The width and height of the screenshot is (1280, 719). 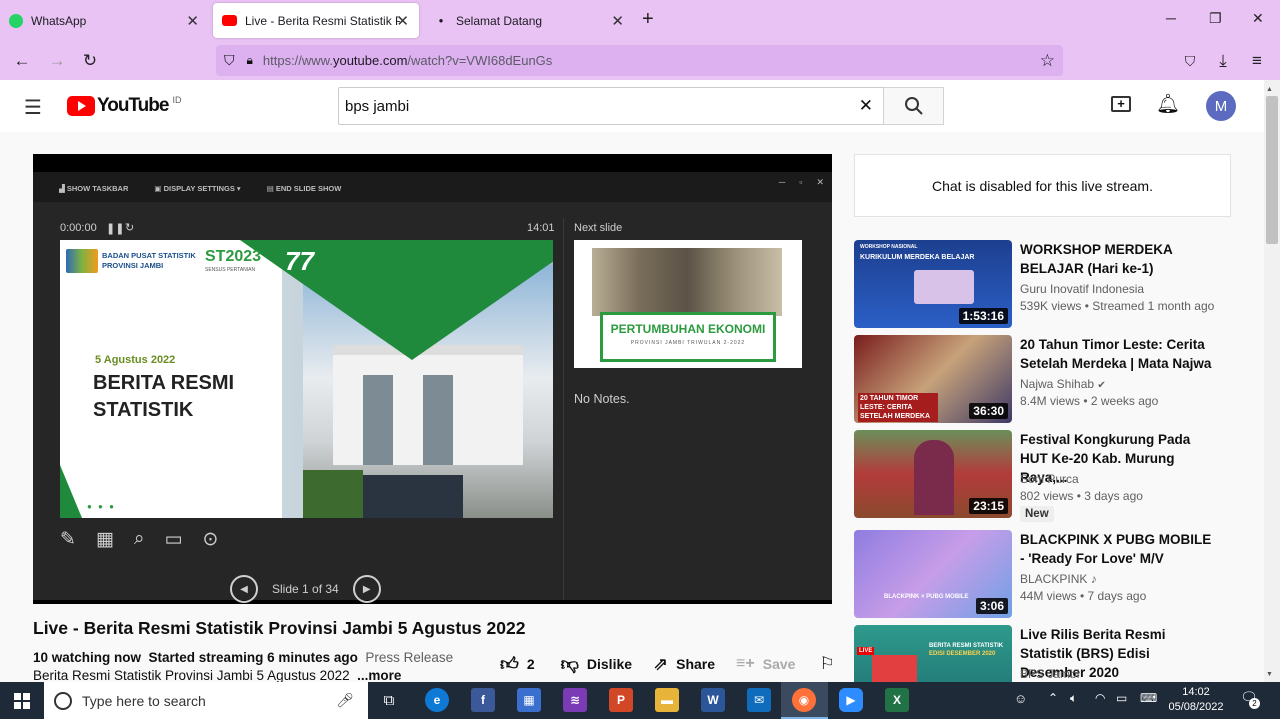 I want to click on bookmark-star-icon: ☆, so click(x=1047, y=61).